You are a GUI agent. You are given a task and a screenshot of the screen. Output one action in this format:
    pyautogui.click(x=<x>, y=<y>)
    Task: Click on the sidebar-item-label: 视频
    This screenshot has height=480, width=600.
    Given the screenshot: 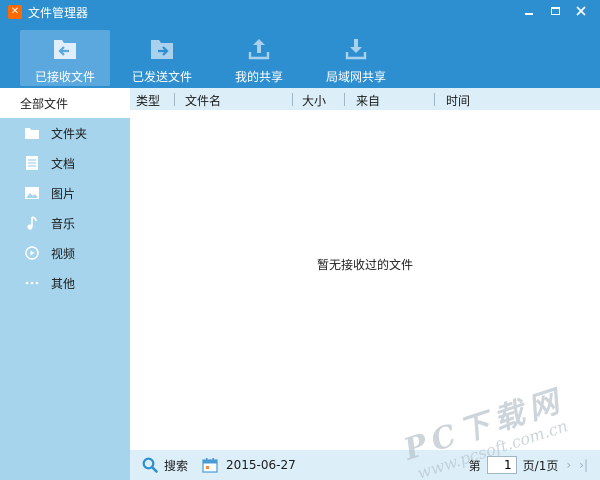 What is the action you would take?
    pyautogui.click(x=63, y=253)
    